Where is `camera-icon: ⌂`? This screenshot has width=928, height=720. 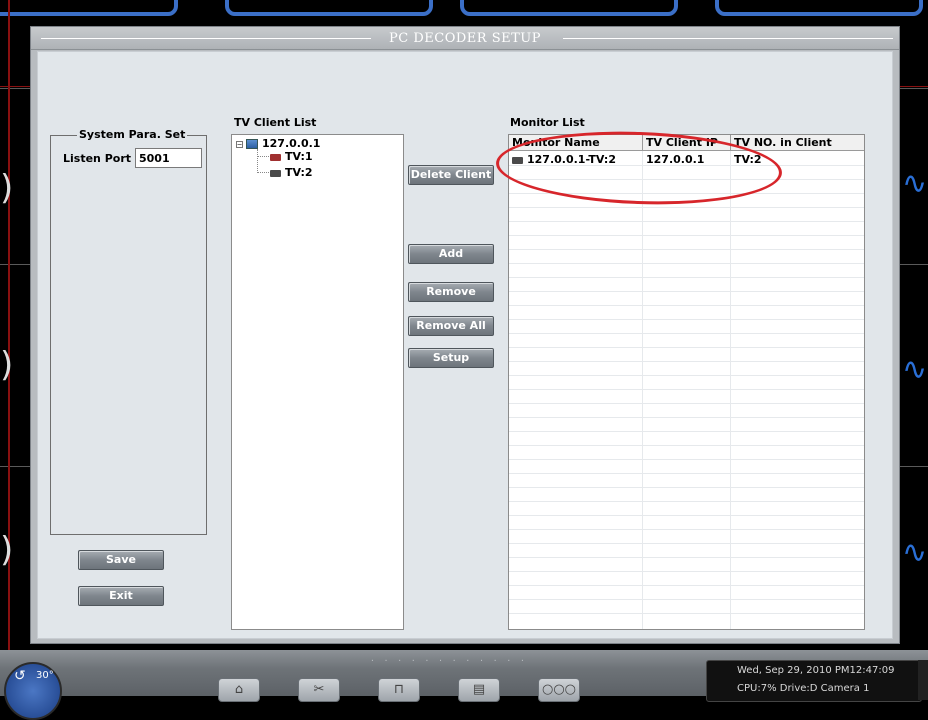 camera-icon: ⌂ is located at coordinates (239, 690).